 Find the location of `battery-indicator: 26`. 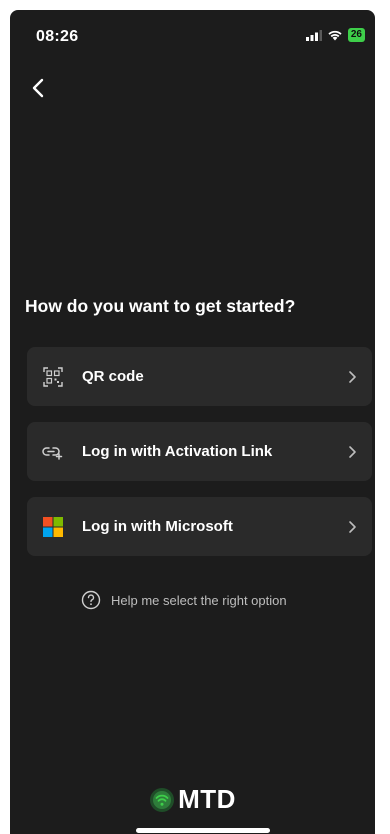

battery-indicator: 26 is located at coordinates (356, 35).